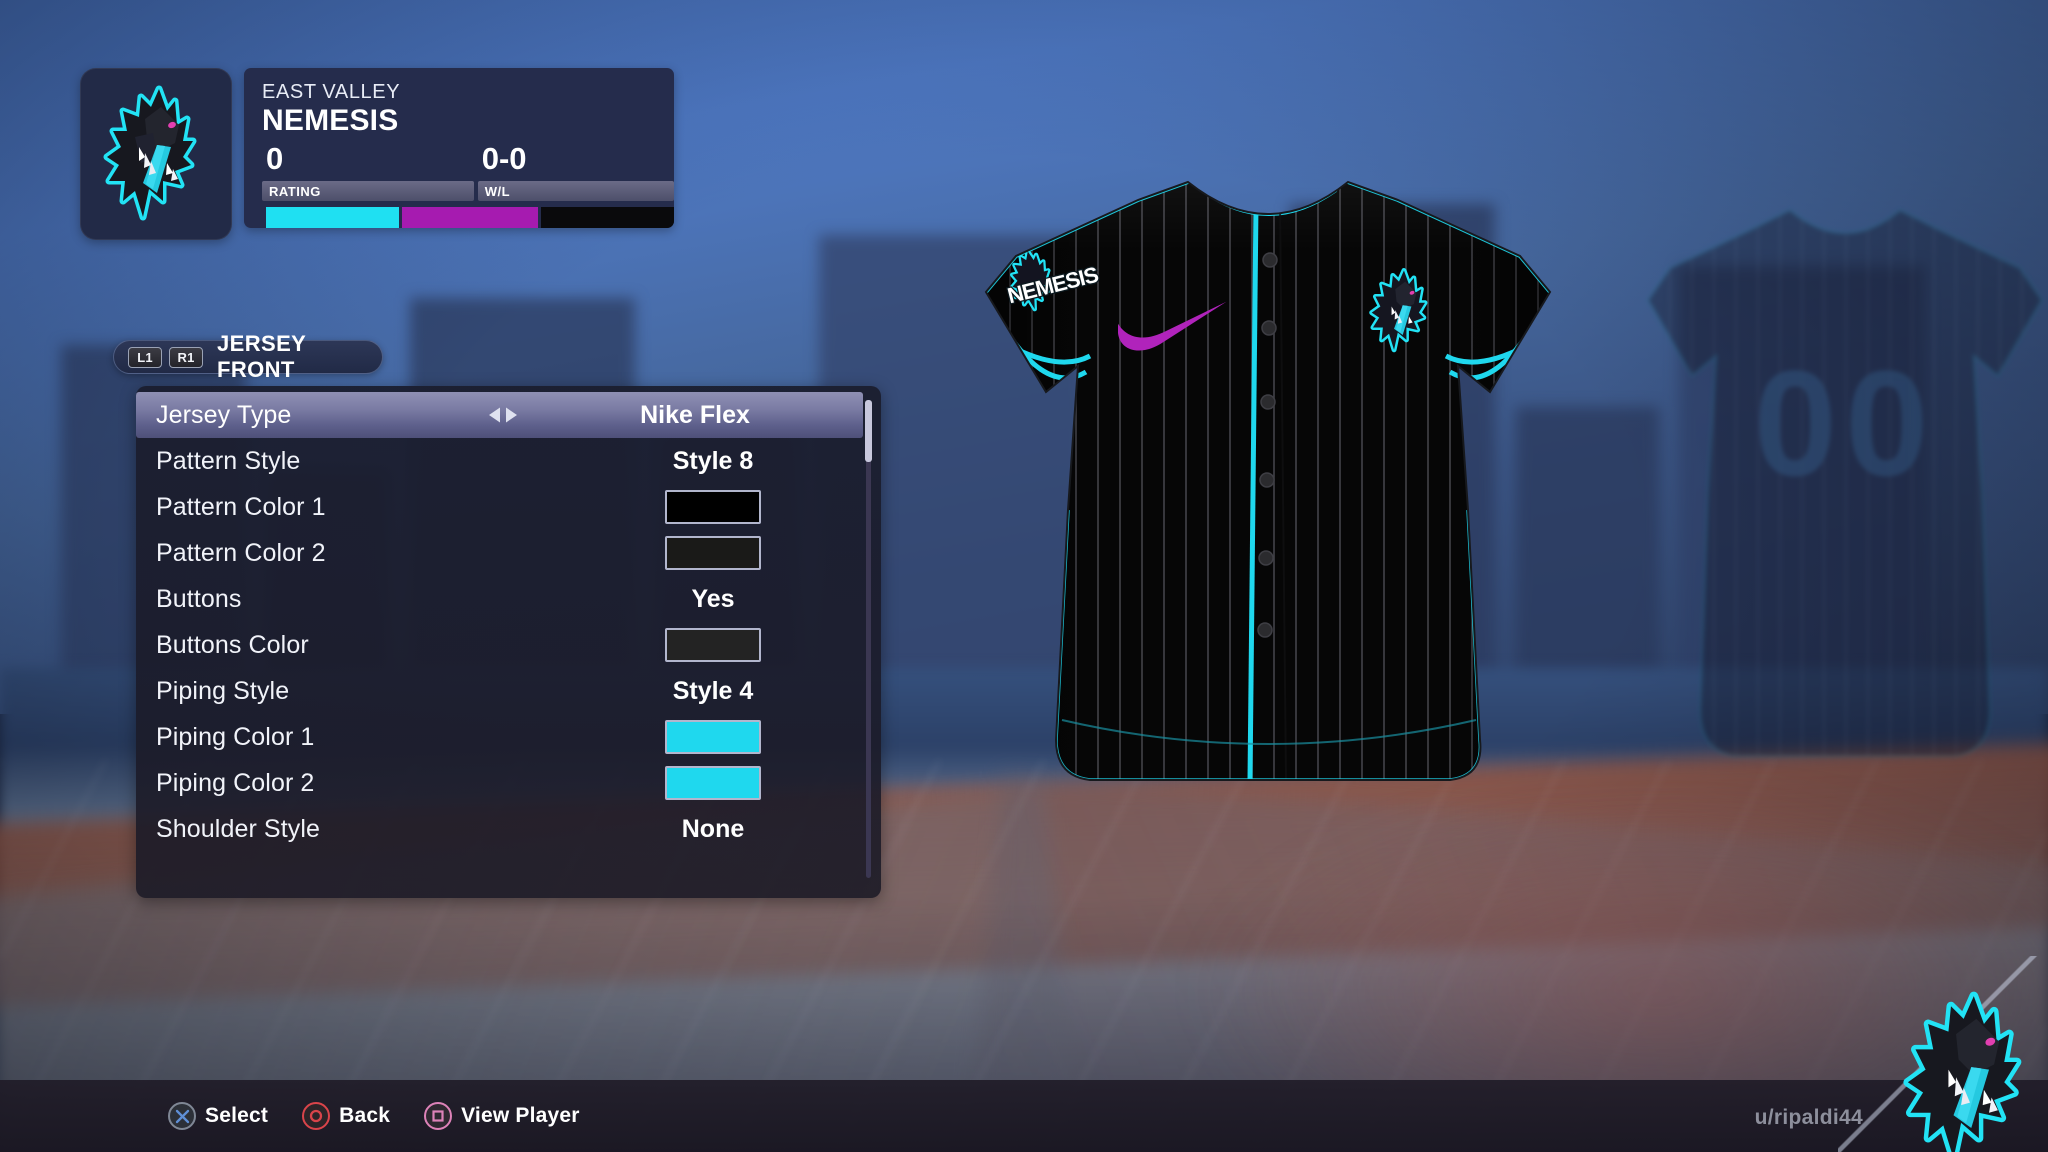  I want to click on option-row-piping-style: Piping Style Style 4, so click(508, 691).